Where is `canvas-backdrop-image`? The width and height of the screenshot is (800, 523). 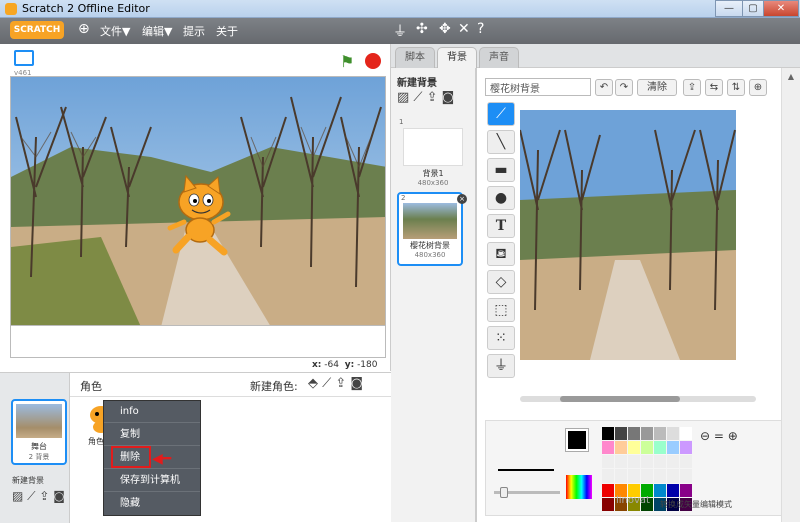
canvas-backdrop-image is located at coordinates (628, 235).